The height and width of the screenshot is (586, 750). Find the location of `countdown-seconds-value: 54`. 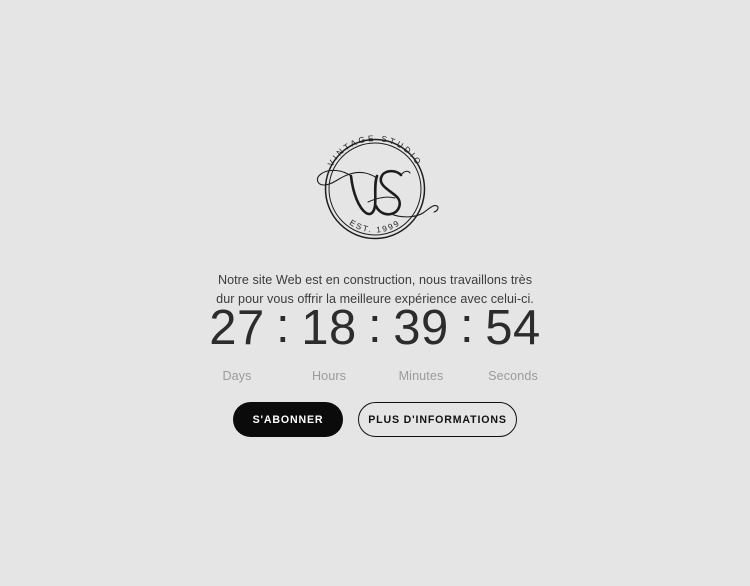

countdown-seconds-value: 54 is located at coordinates (513, 328).